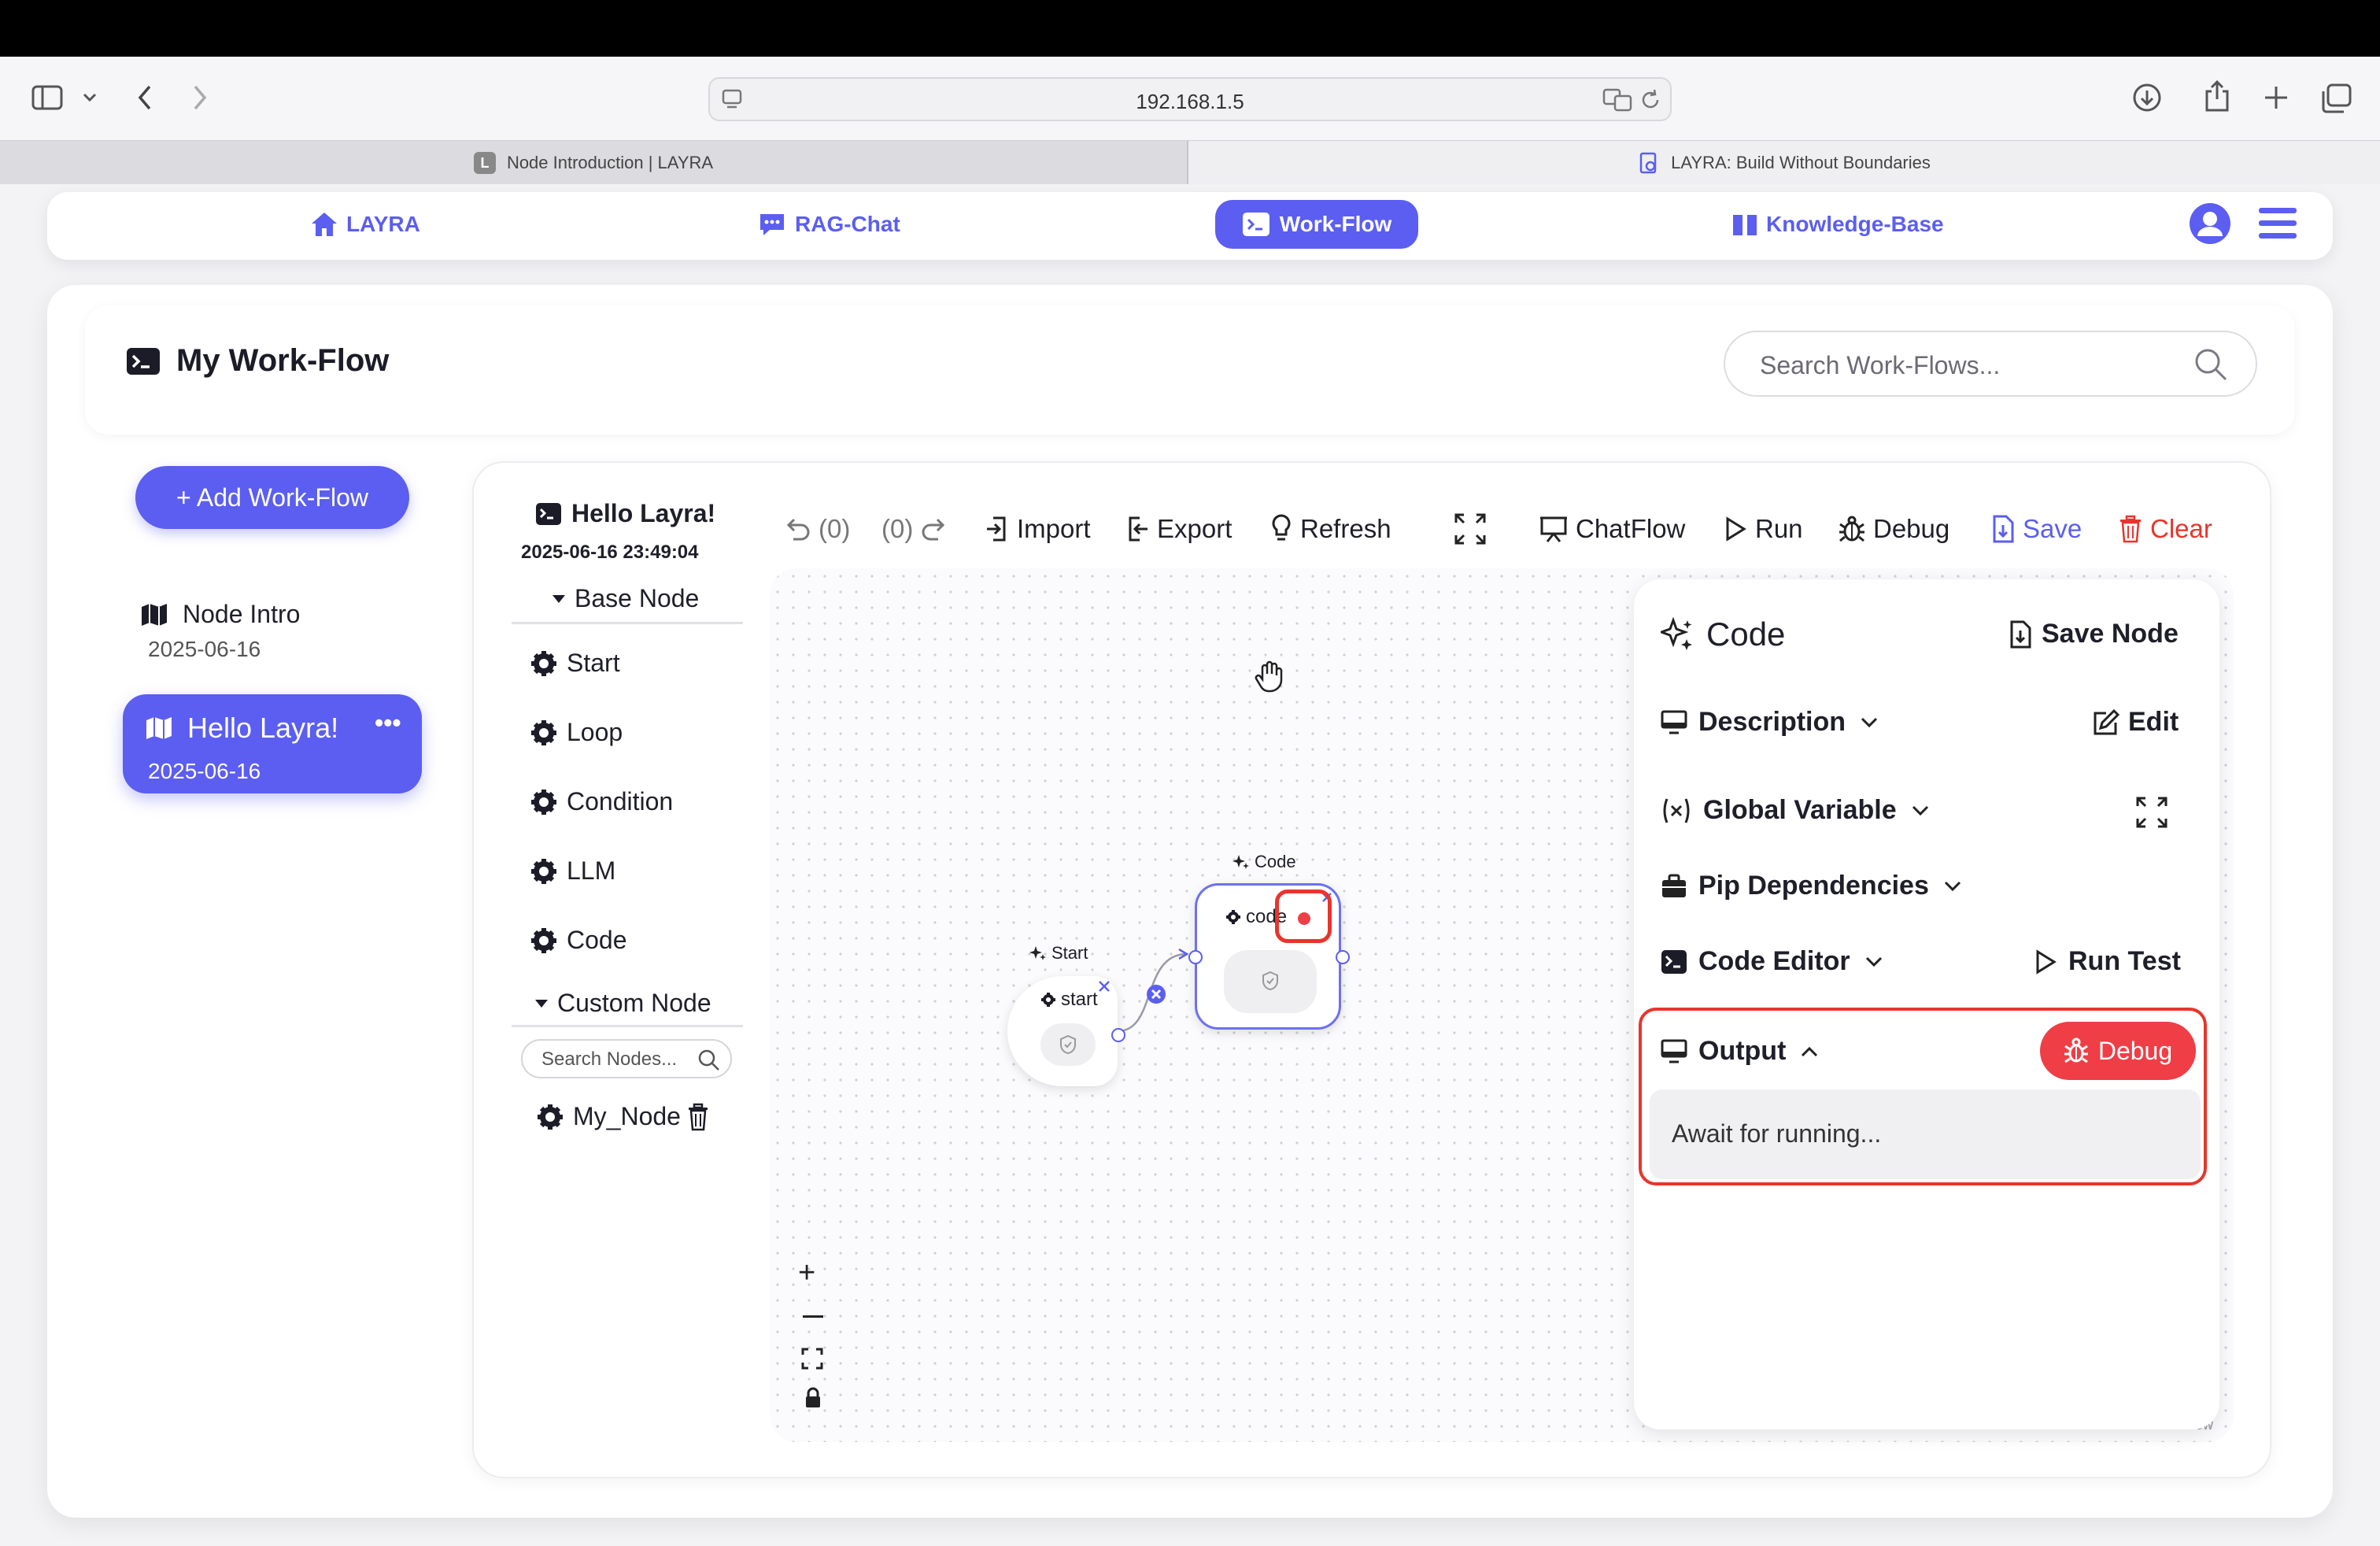 This screenshot has width=2380, height=1546. Describe the element at coordinates (2107, 721) in the screenshot. I see `edit-icon` at that location.